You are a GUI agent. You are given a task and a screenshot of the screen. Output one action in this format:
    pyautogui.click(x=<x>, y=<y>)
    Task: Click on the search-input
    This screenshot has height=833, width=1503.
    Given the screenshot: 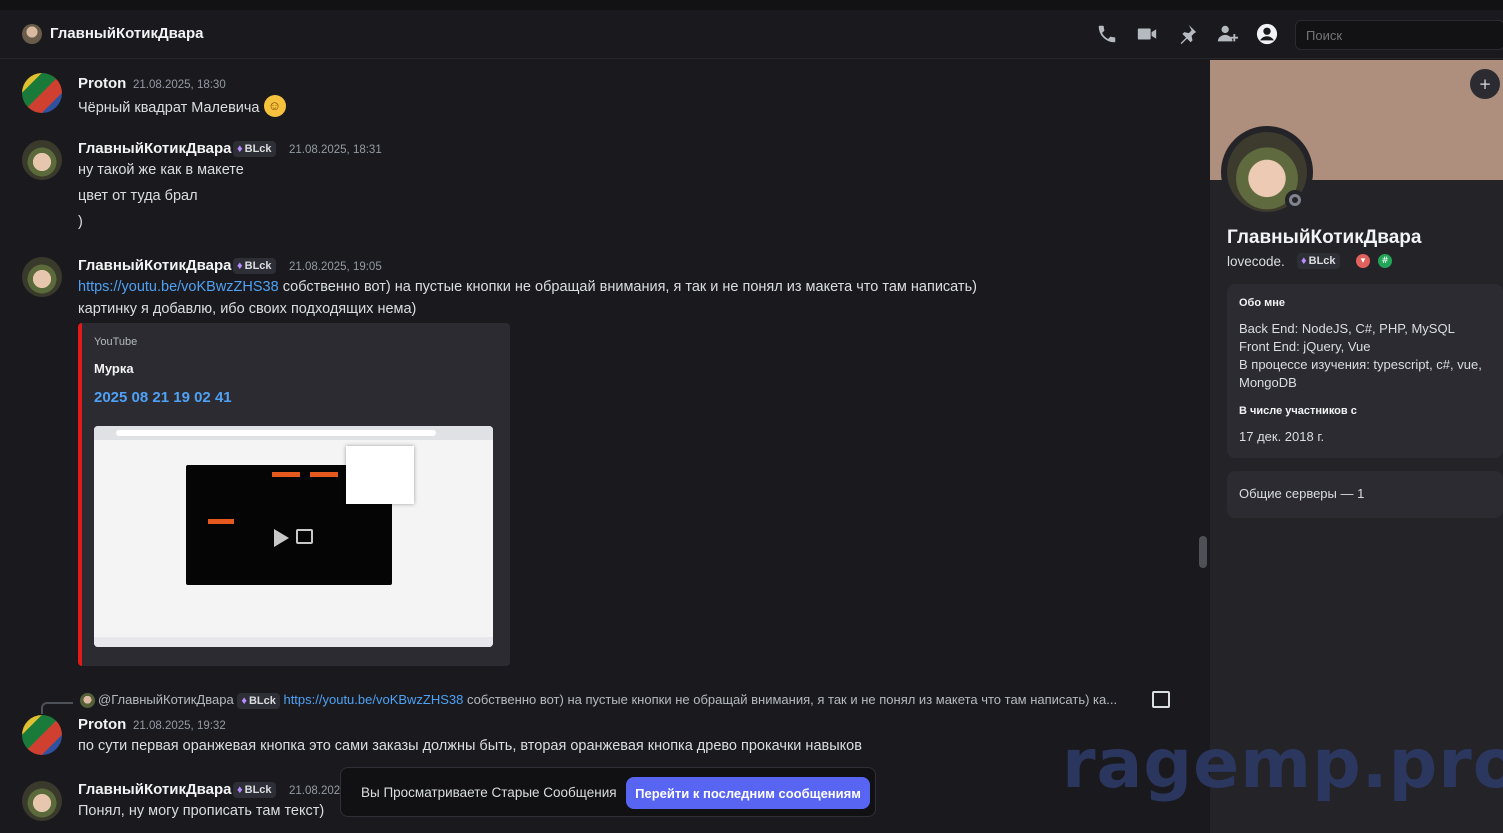 What is the action you would take?
    pyautogui.click(x=1399, y=35)
    